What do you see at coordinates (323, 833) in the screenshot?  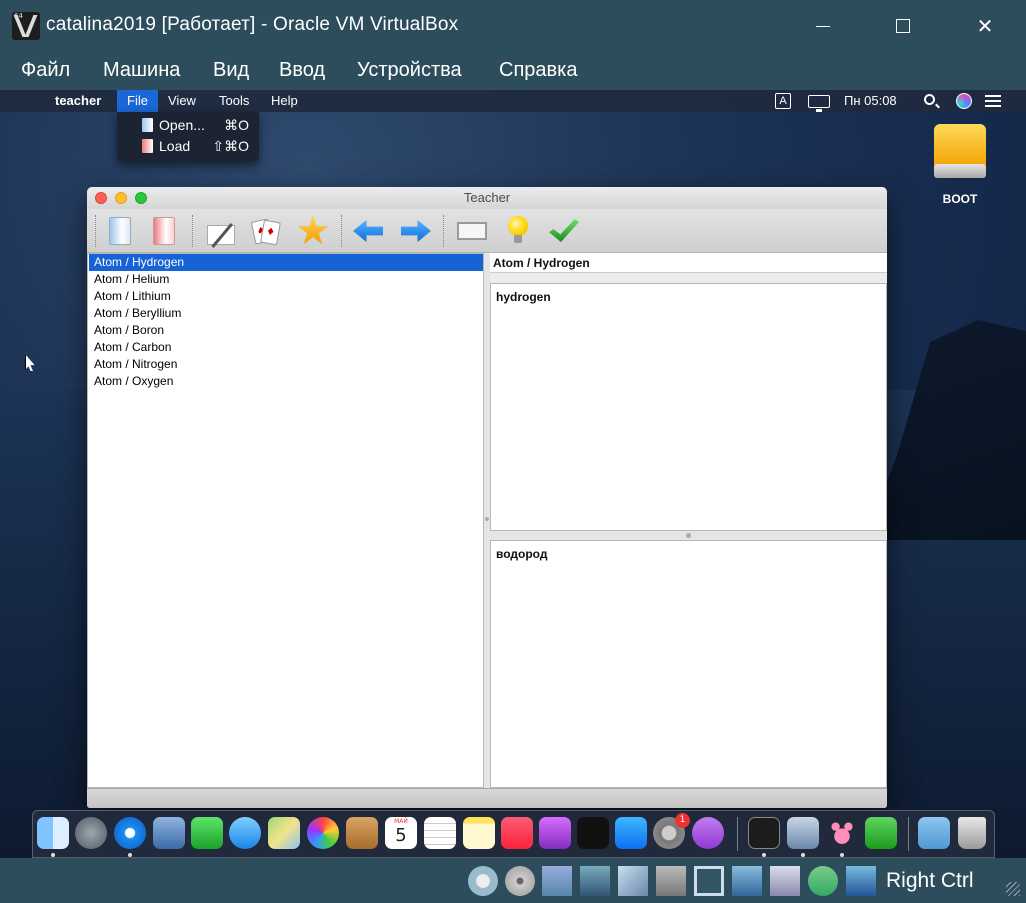 I see `photos-icon` at bounding box center [323, 833].